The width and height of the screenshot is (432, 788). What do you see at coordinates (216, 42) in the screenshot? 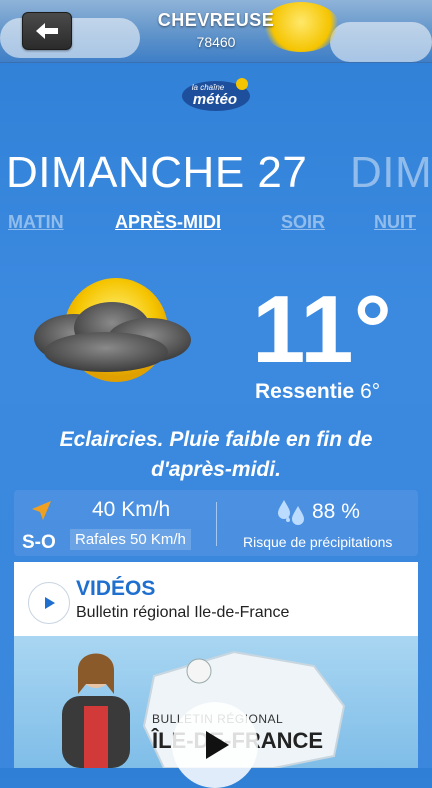
I see `postal-code: 78460` at bounding box center [216, 42].